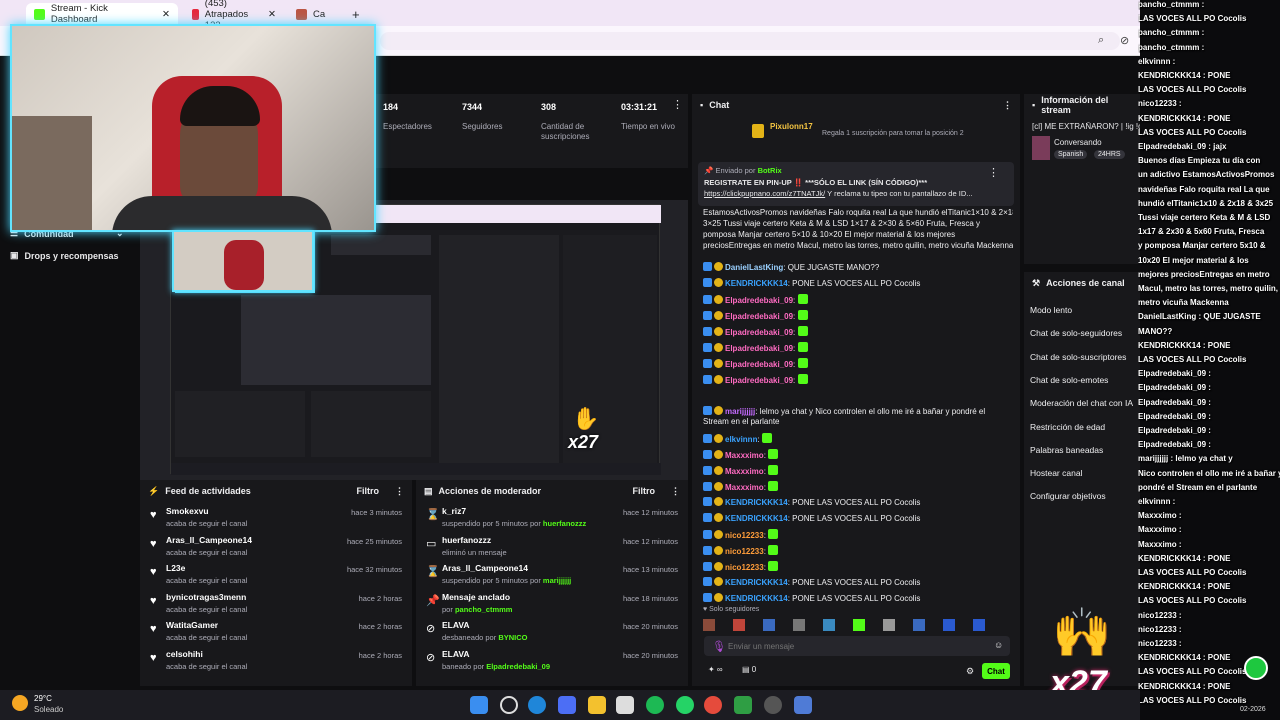  What do you see at coordinates (175, 568) in the screenshot?
I see `follower-name: L23e` at bounding box center [175, 568].